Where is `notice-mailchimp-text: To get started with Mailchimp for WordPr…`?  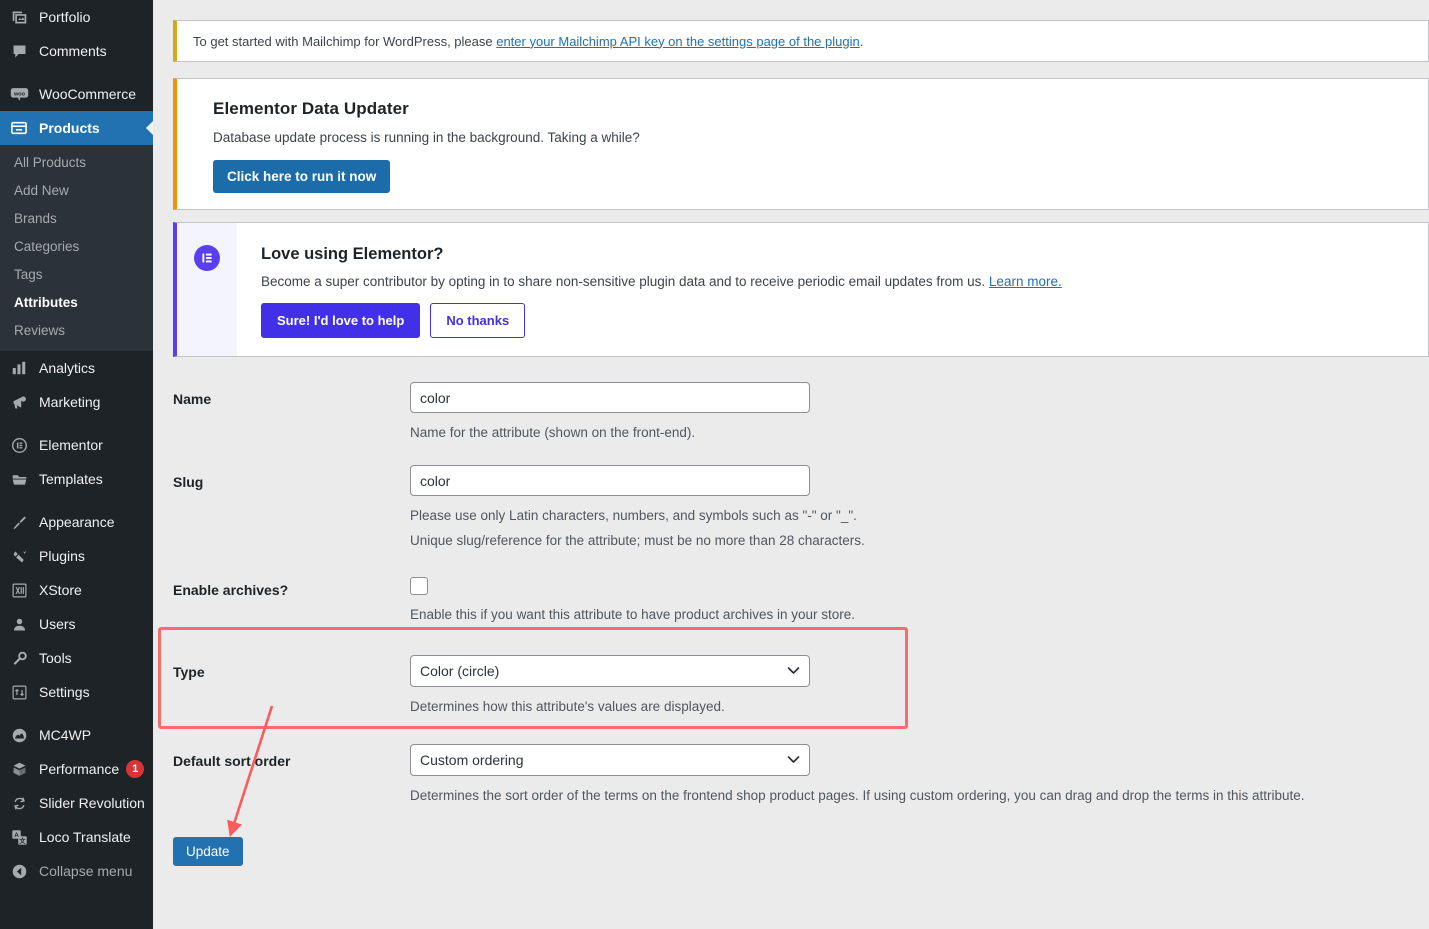 notice-mailchimp-text: To get started with Mailchimp for WordPr… is located at coordinates (520, 41).